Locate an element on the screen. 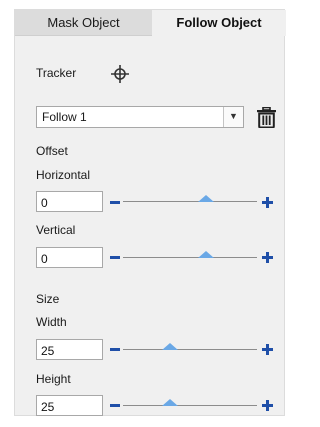 The height and width of the screenshot is (427, 320). crosshair-icon is located at coordinates (120, 74).